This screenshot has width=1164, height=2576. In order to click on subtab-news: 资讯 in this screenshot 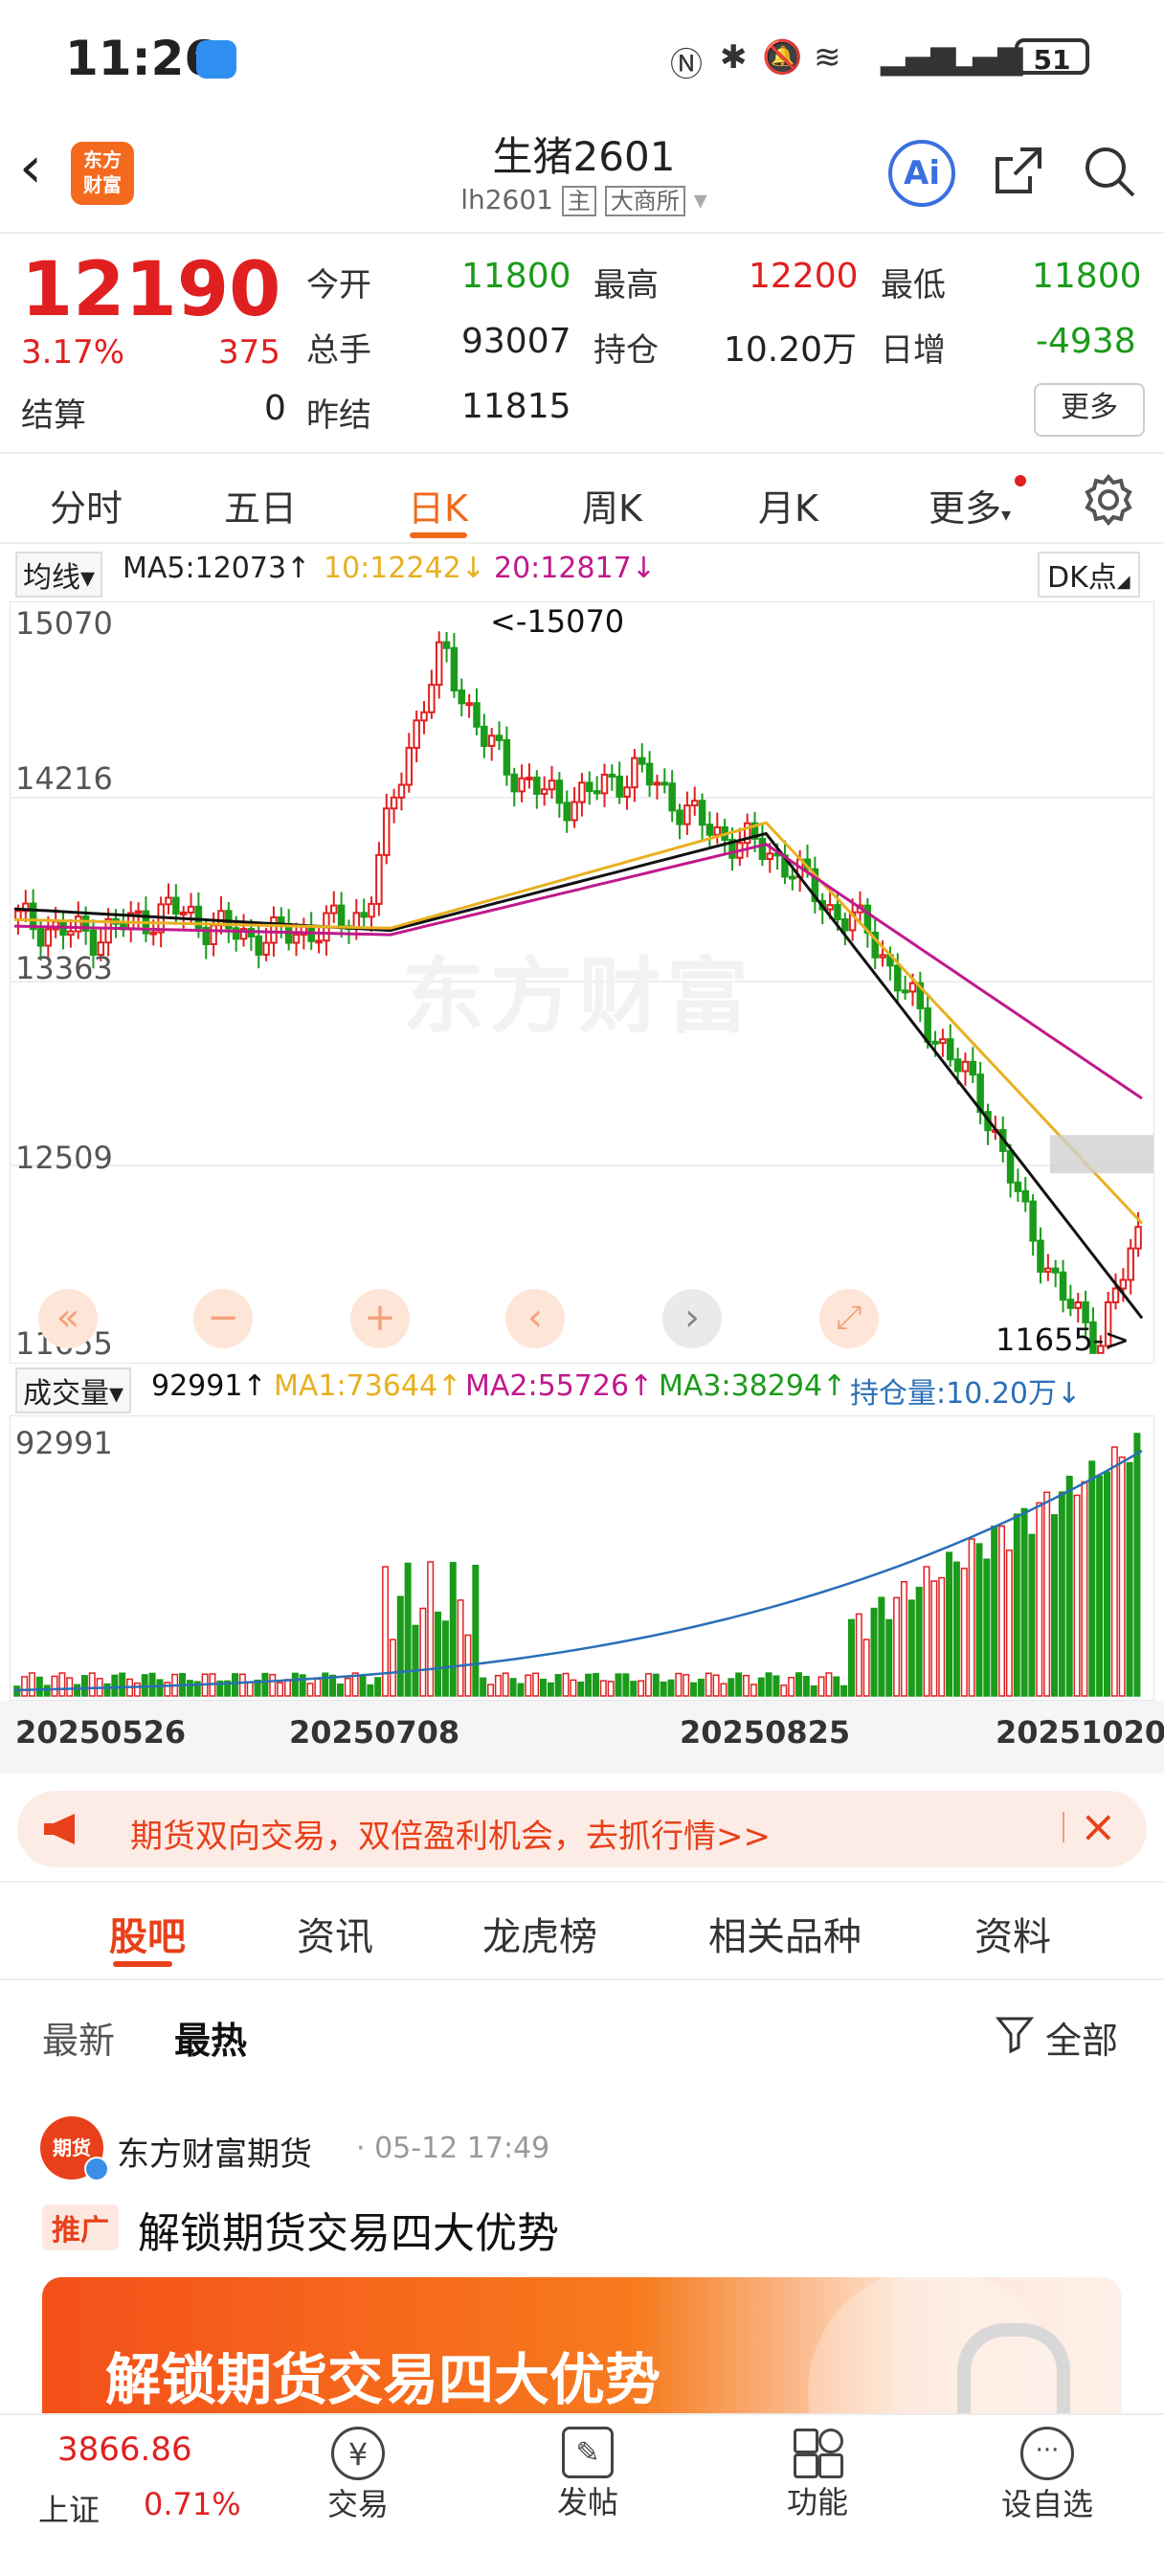, I will do `click(335, 1933)`.